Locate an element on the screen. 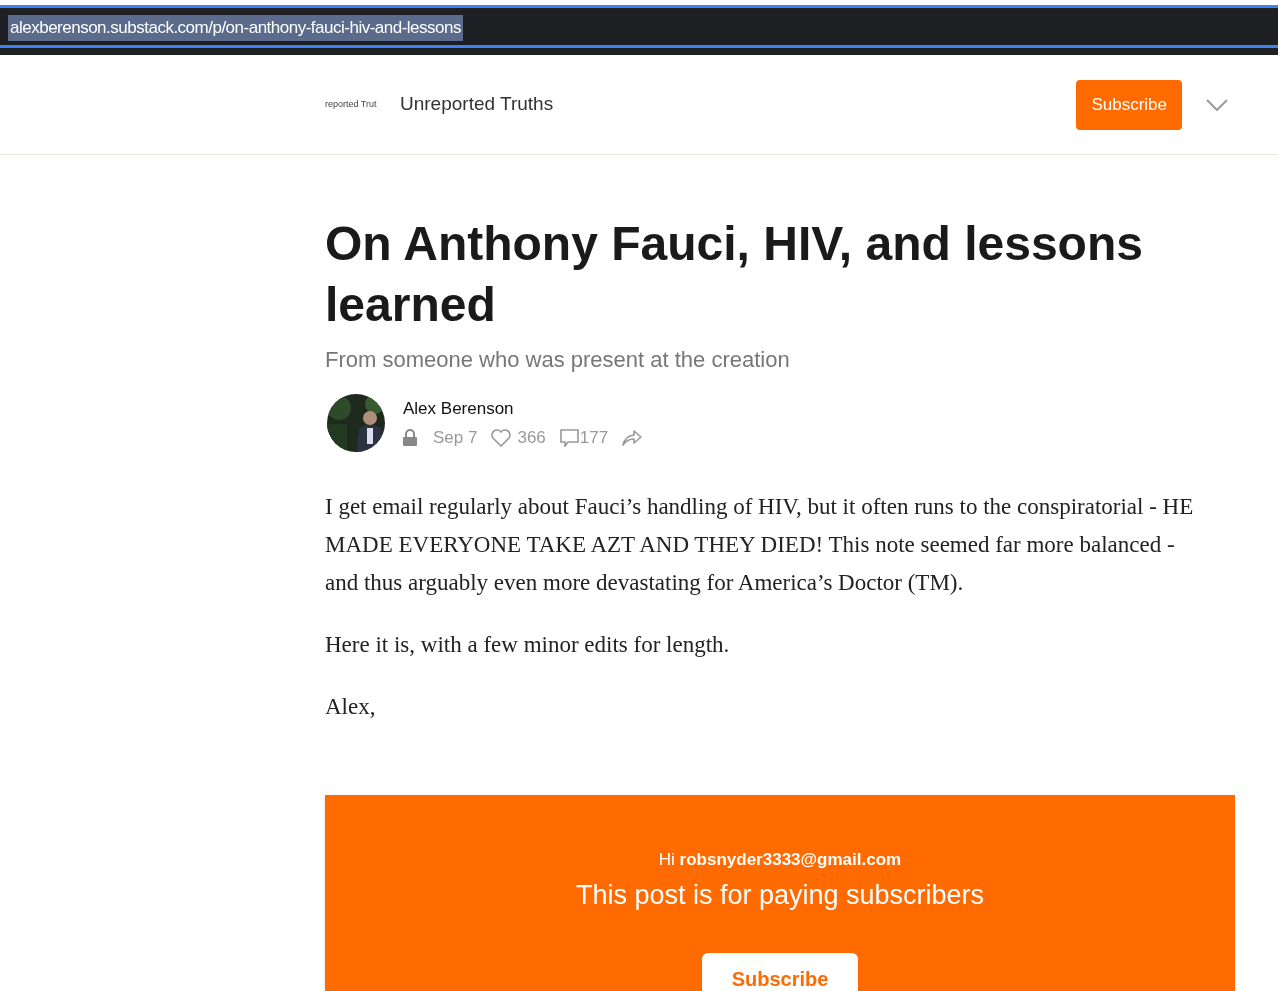 The width and height of the screenshot is (1278, 991). post-subtitle: From someone who was present at the creation is located at coordinates (558, 360).